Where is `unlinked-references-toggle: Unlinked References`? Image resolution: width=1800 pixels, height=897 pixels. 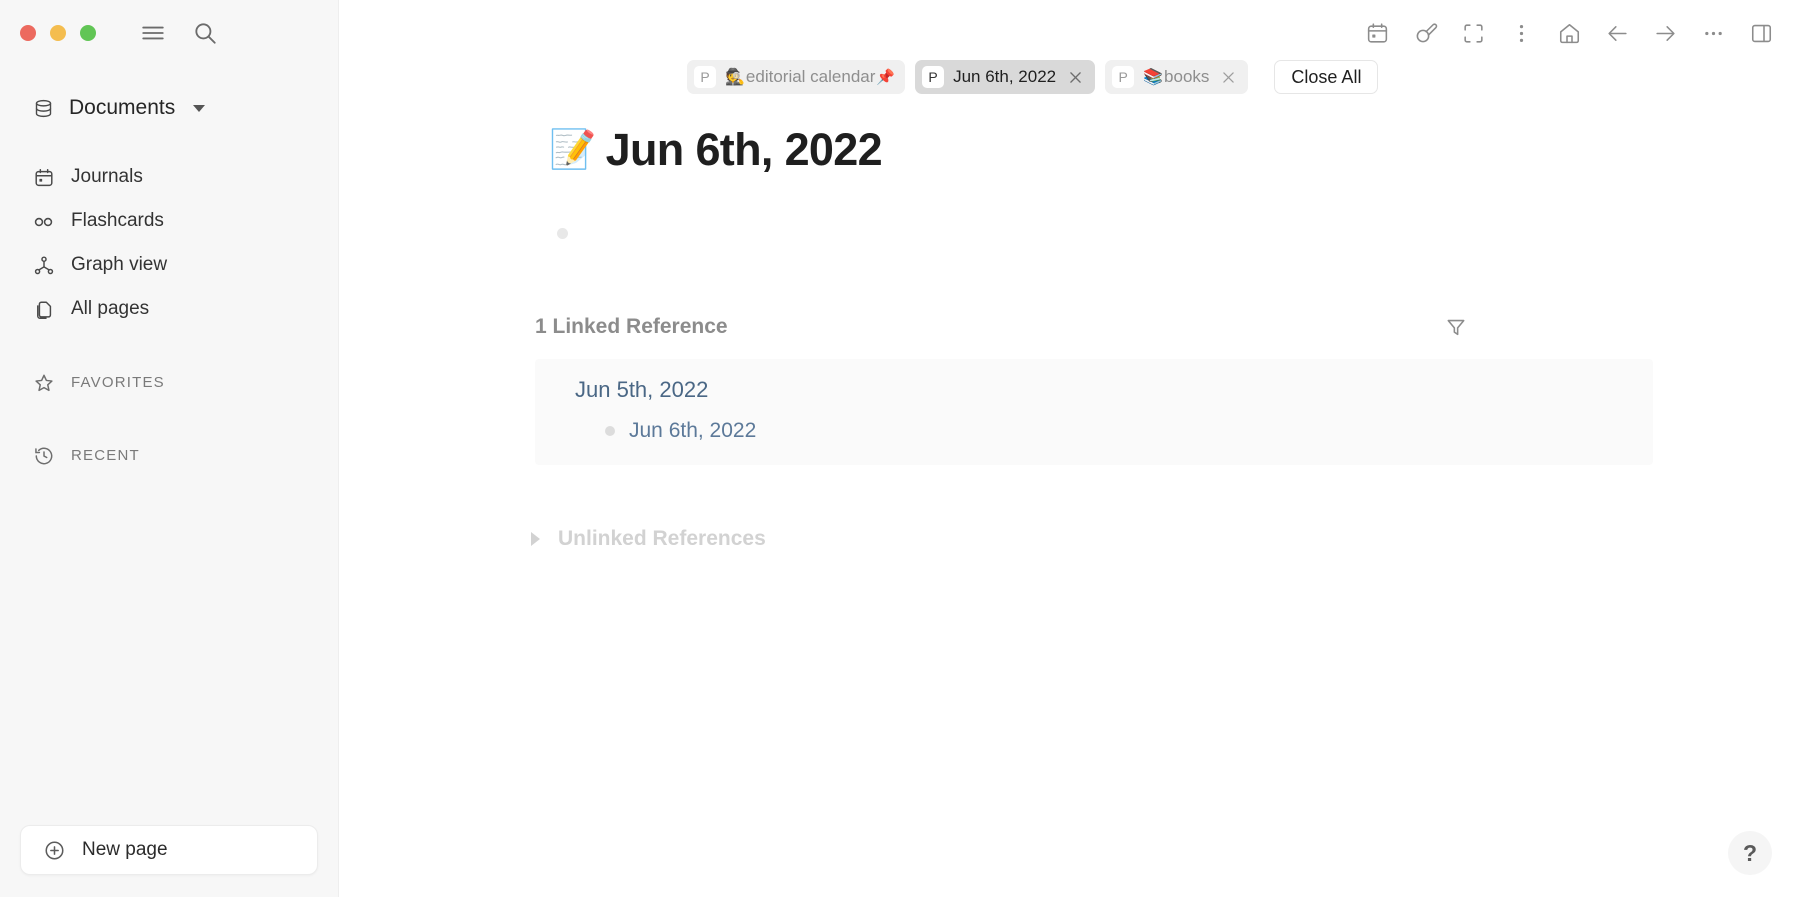 unlinked-references-toggle: Unlinked References is located at coordinates (1068, 539).